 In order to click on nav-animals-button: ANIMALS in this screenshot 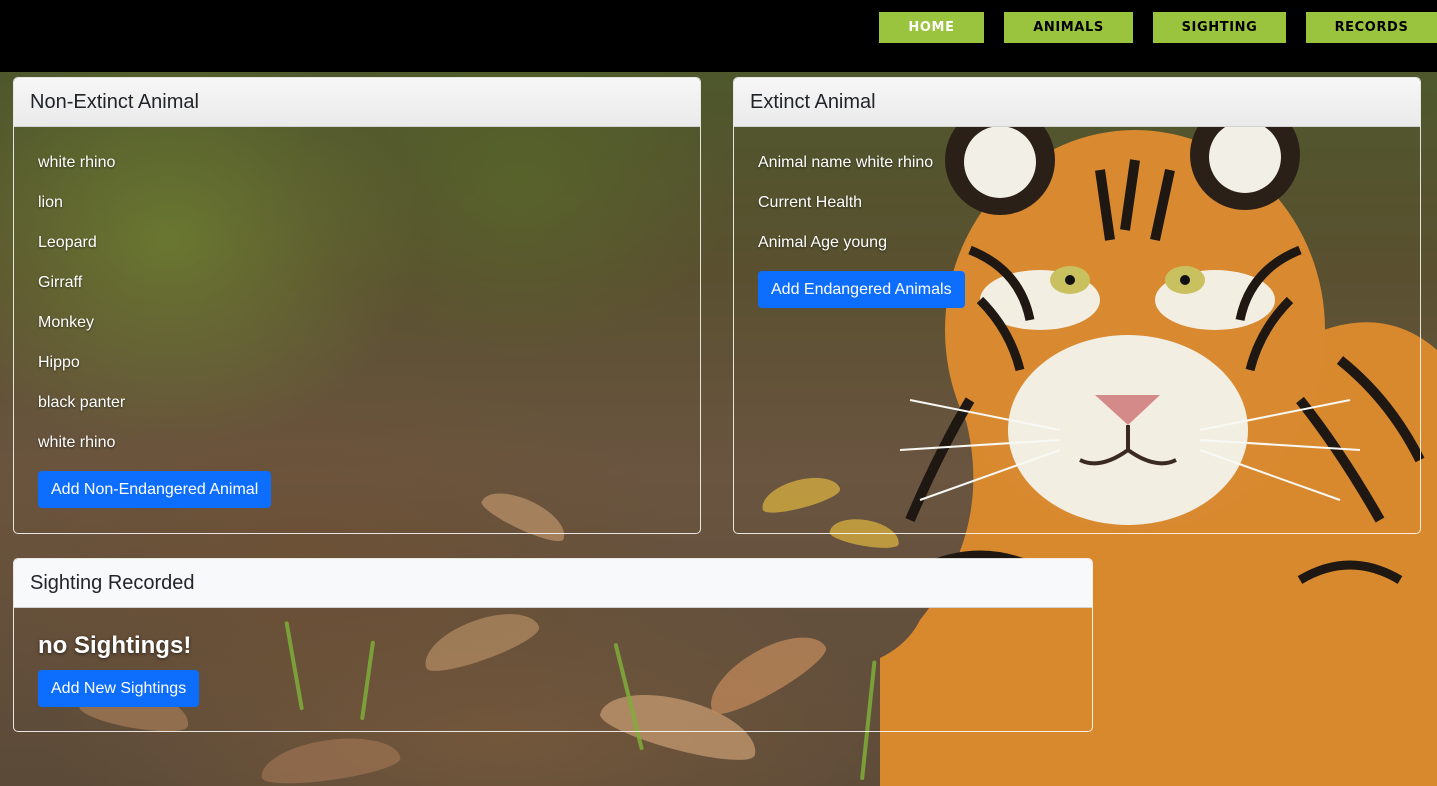, I will do `click(1068, 27)`.